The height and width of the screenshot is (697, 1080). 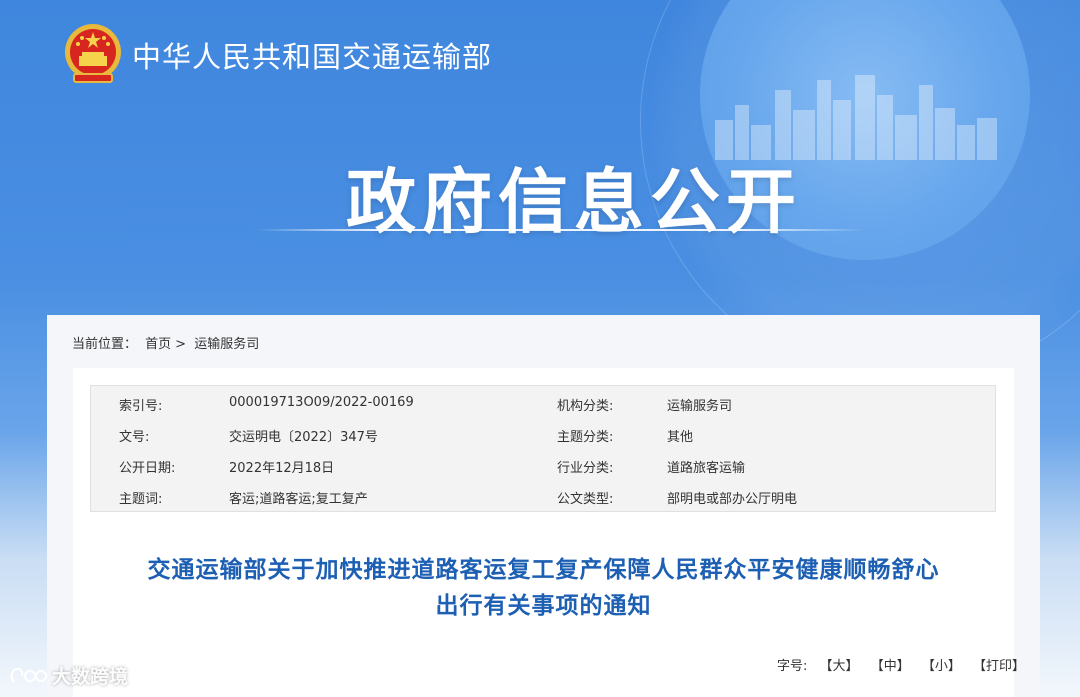 What do you see at coordinates (134, 437) in the screenshot?
I see `metadata-label: 文号:` at bounding box center [134, 437].